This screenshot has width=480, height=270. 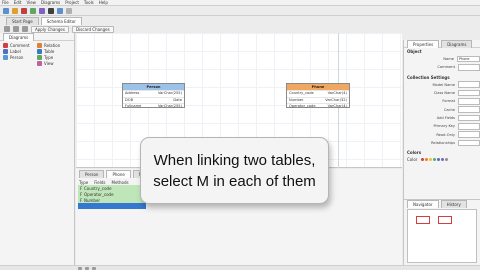 What do you see at coordinates (61, 20) in the screenshot?
I see `tab-schema-editor: Schema Editor` at bounding box center [61, 20].